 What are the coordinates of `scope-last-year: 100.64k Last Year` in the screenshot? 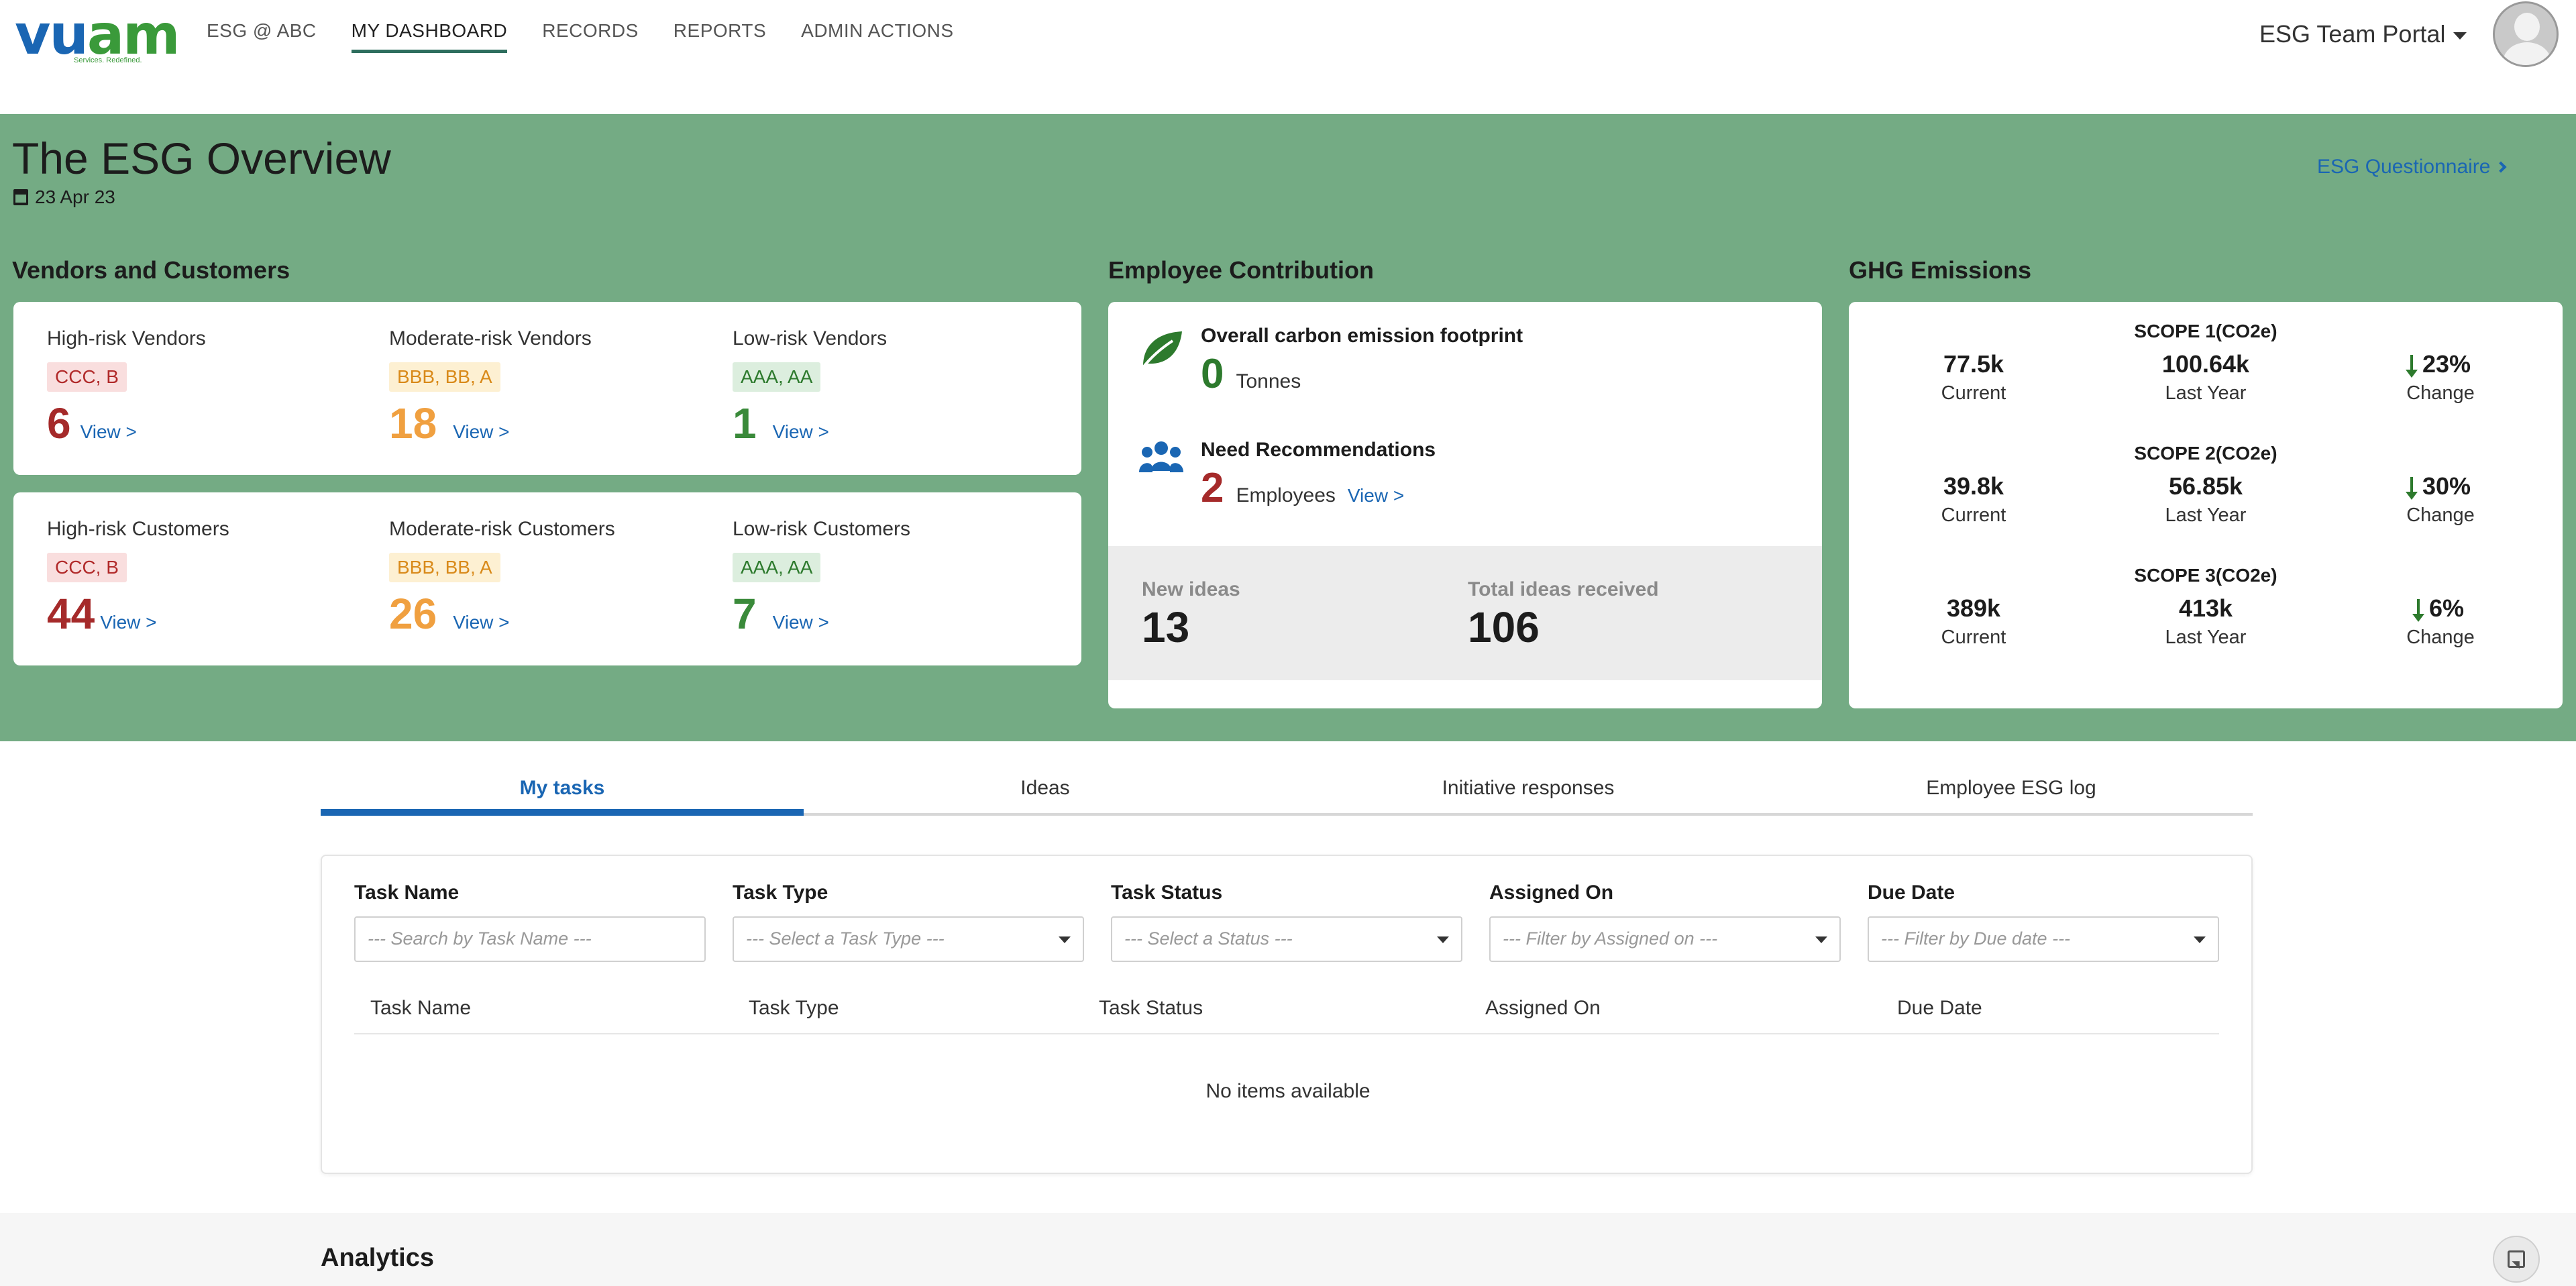 It's located at (2205, 377).